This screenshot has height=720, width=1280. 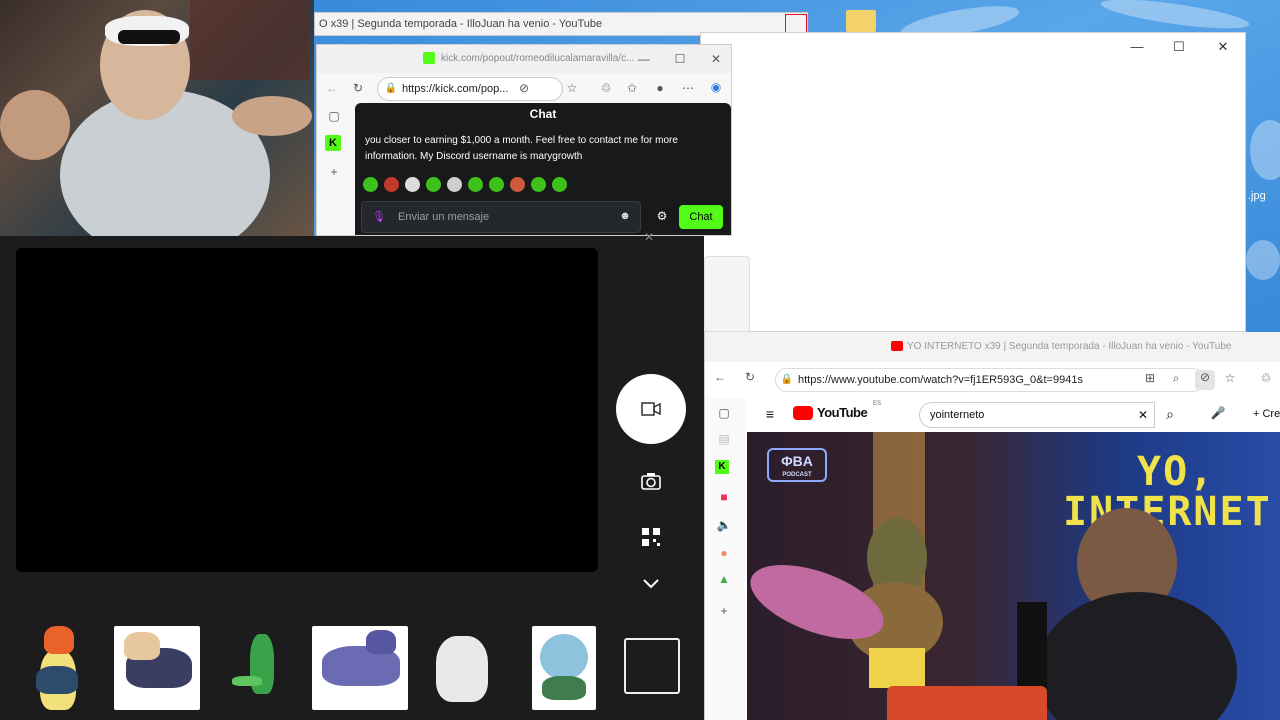 I want to click on drive-icon: ▲, so click(x=724, y=579).